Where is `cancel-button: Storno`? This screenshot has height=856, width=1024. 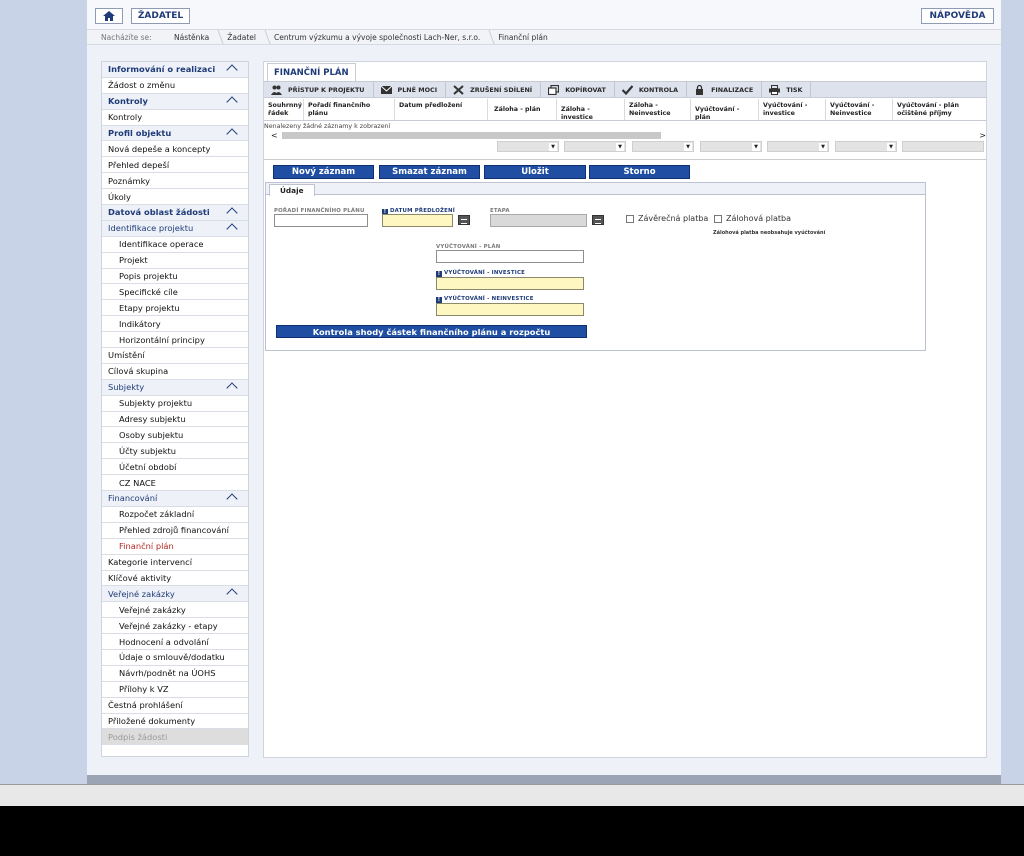 cancel-button: Storno is located at coordinates (639, 172).